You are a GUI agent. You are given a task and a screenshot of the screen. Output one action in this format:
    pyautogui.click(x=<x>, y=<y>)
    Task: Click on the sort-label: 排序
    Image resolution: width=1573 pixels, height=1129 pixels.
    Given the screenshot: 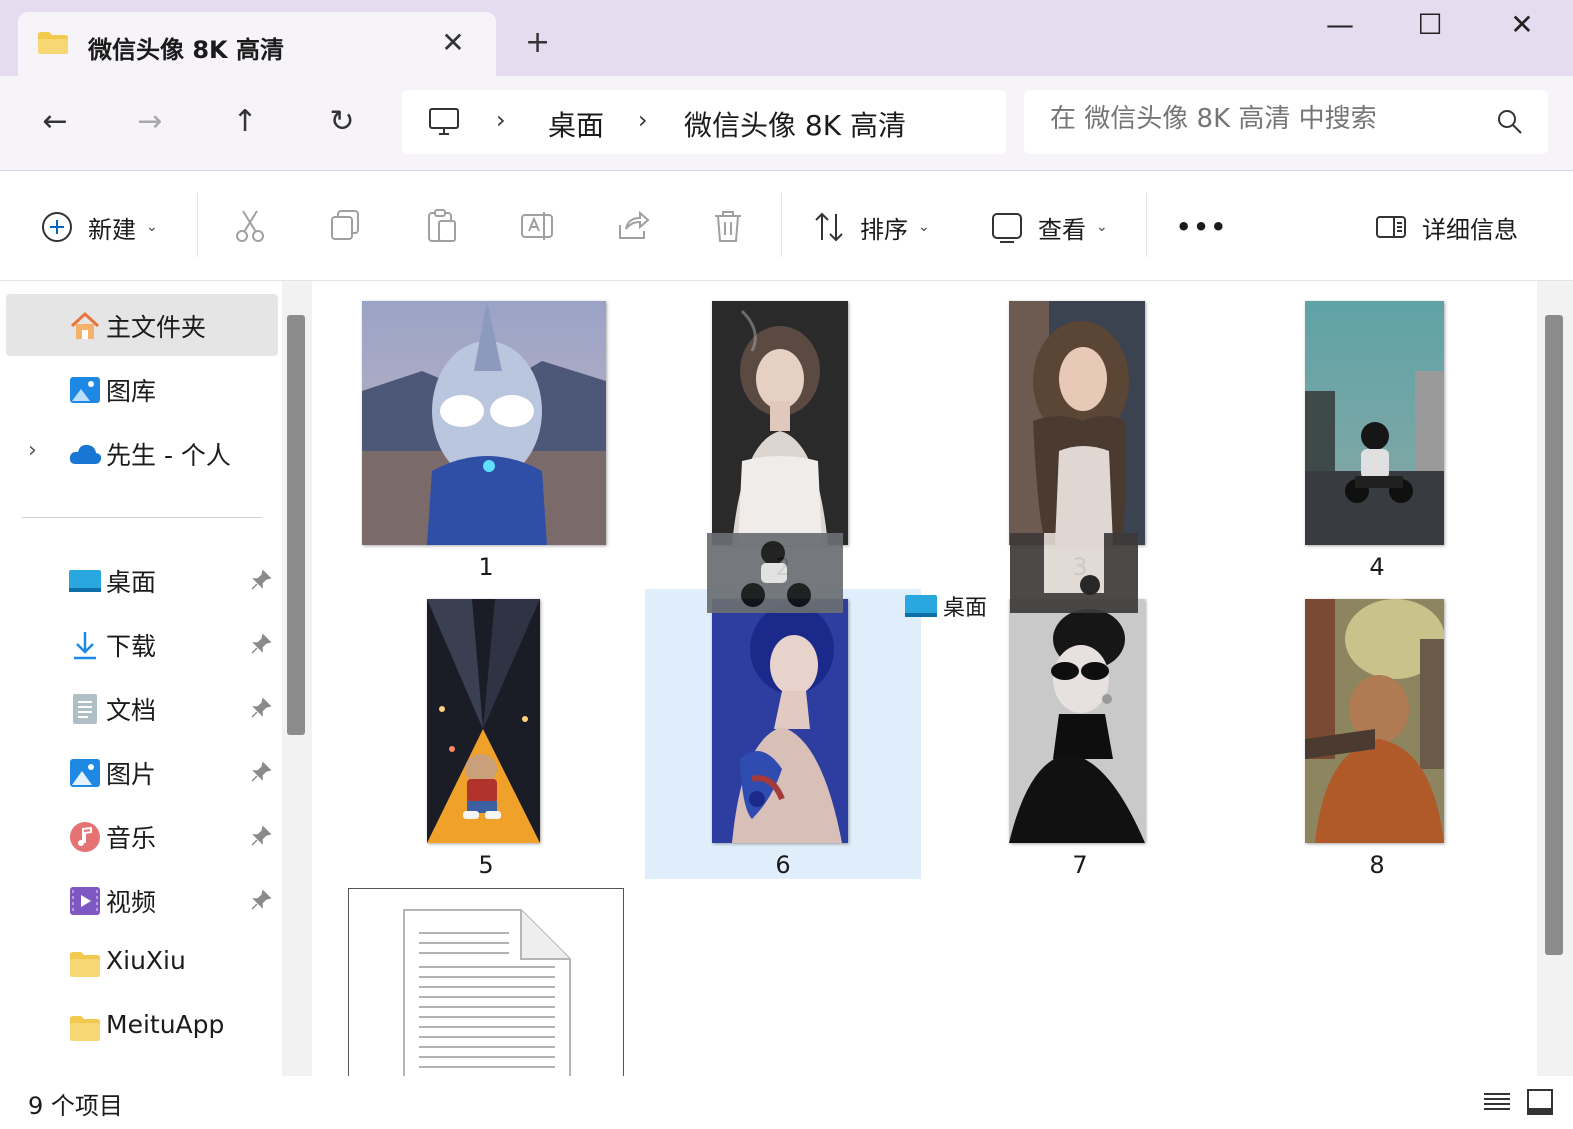 What is the action you would take?
    pyautogui.click(x=884, y=229)
    